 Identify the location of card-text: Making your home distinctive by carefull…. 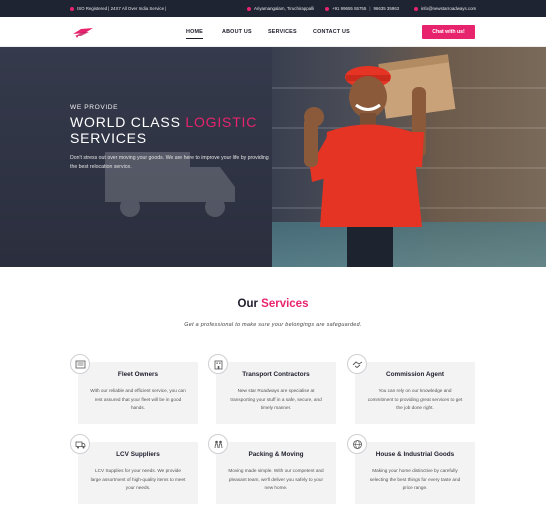
(415, 479).